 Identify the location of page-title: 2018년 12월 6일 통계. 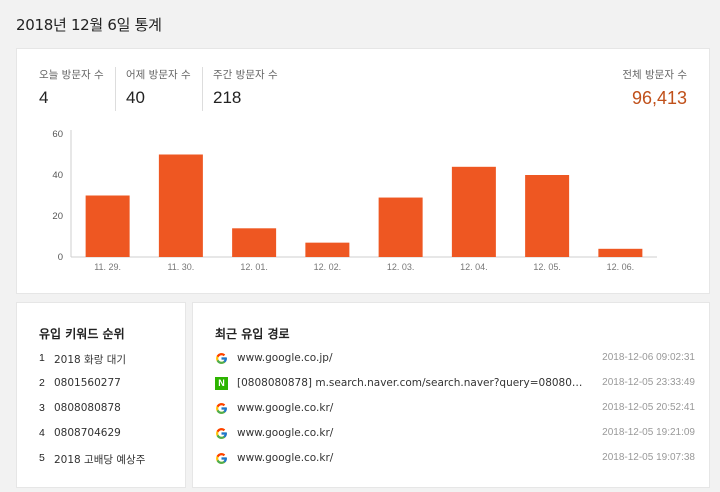
(89, 25).